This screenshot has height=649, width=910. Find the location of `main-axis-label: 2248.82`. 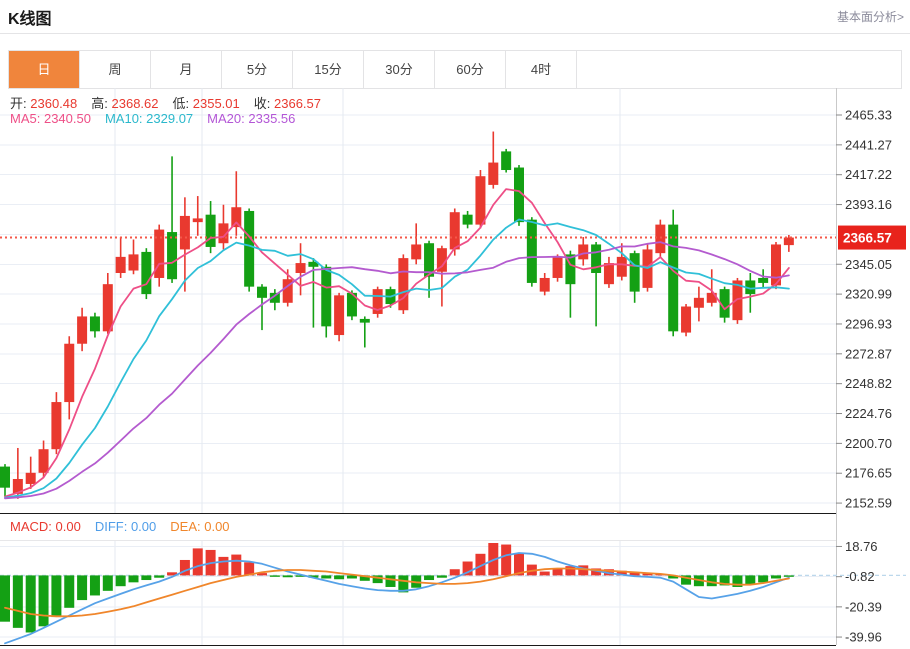

main-axis-label: 2248.82 is located at coordinates (868, 383).